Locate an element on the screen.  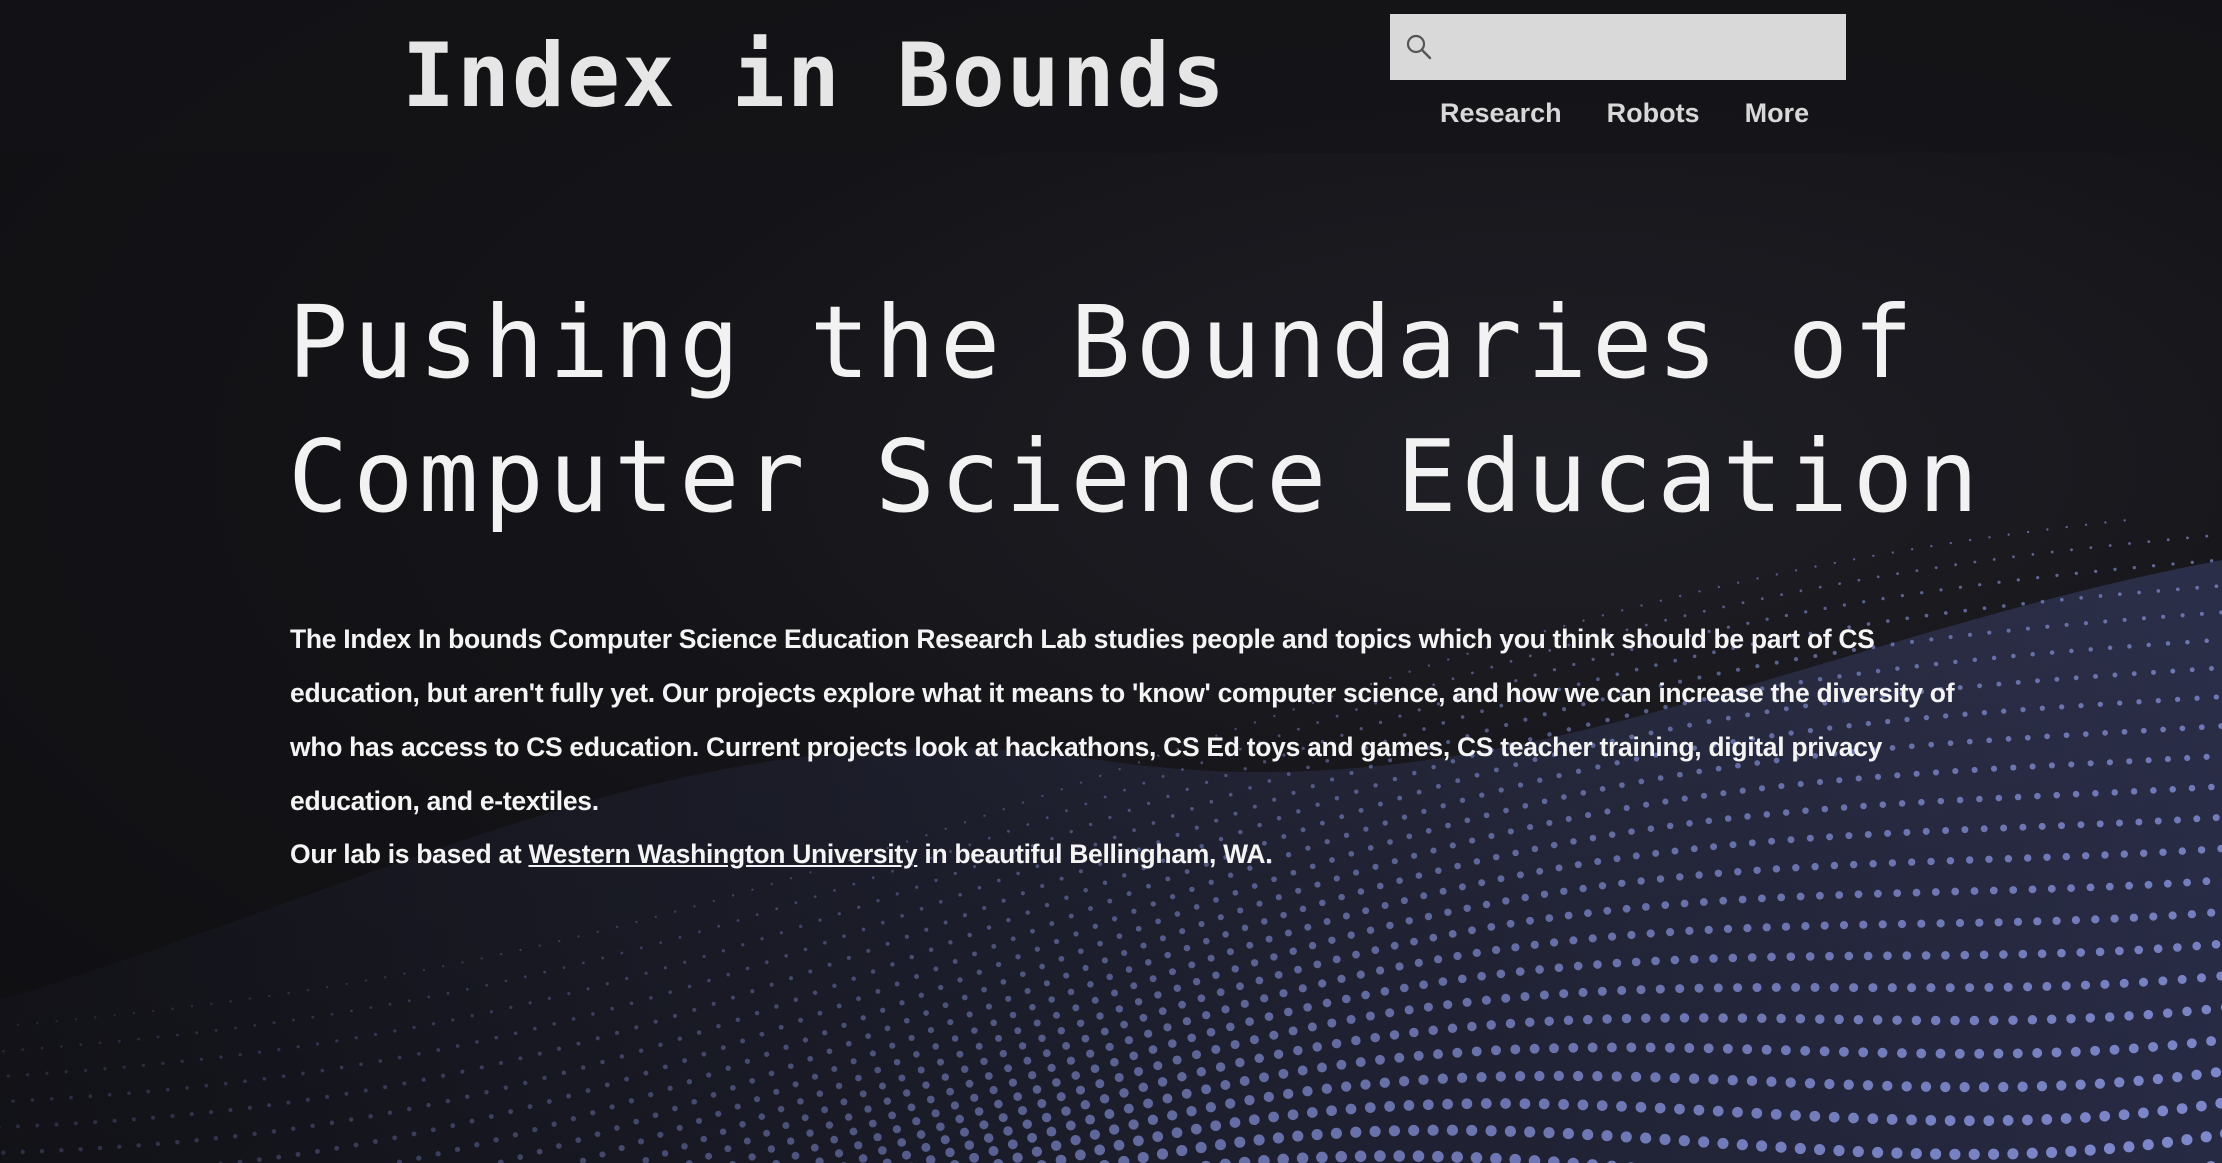
nav-item-research: Research is located at coordinates (1501, 113).